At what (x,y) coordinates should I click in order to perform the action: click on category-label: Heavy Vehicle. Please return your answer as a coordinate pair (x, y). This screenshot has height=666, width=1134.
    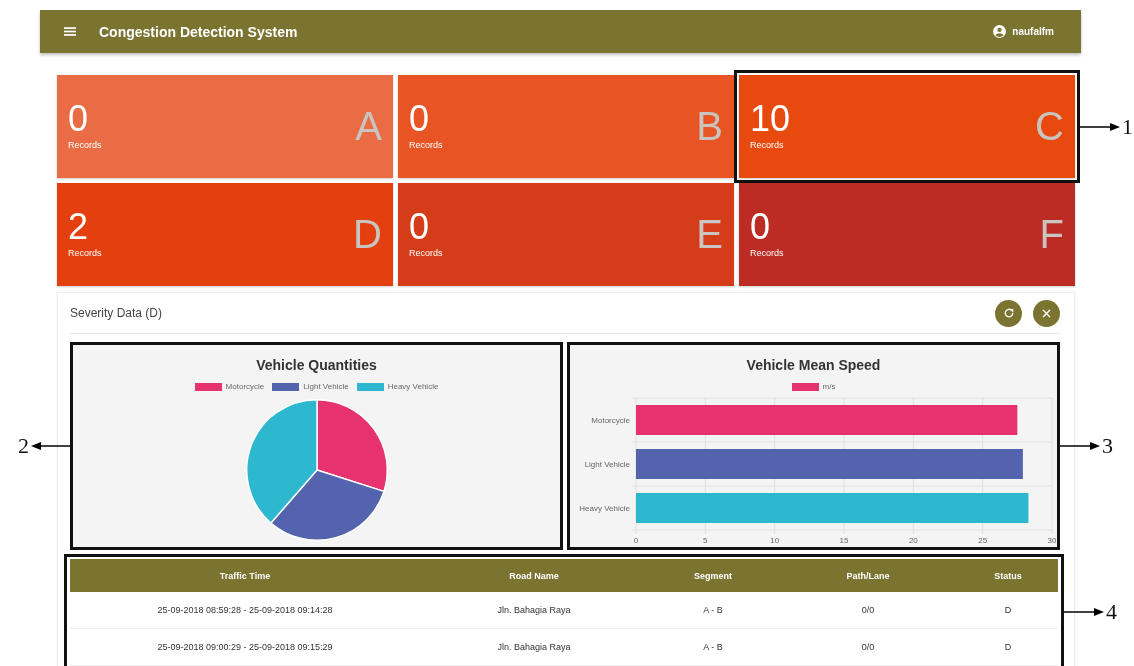
    Looking at the image, I should click on (604, 508).